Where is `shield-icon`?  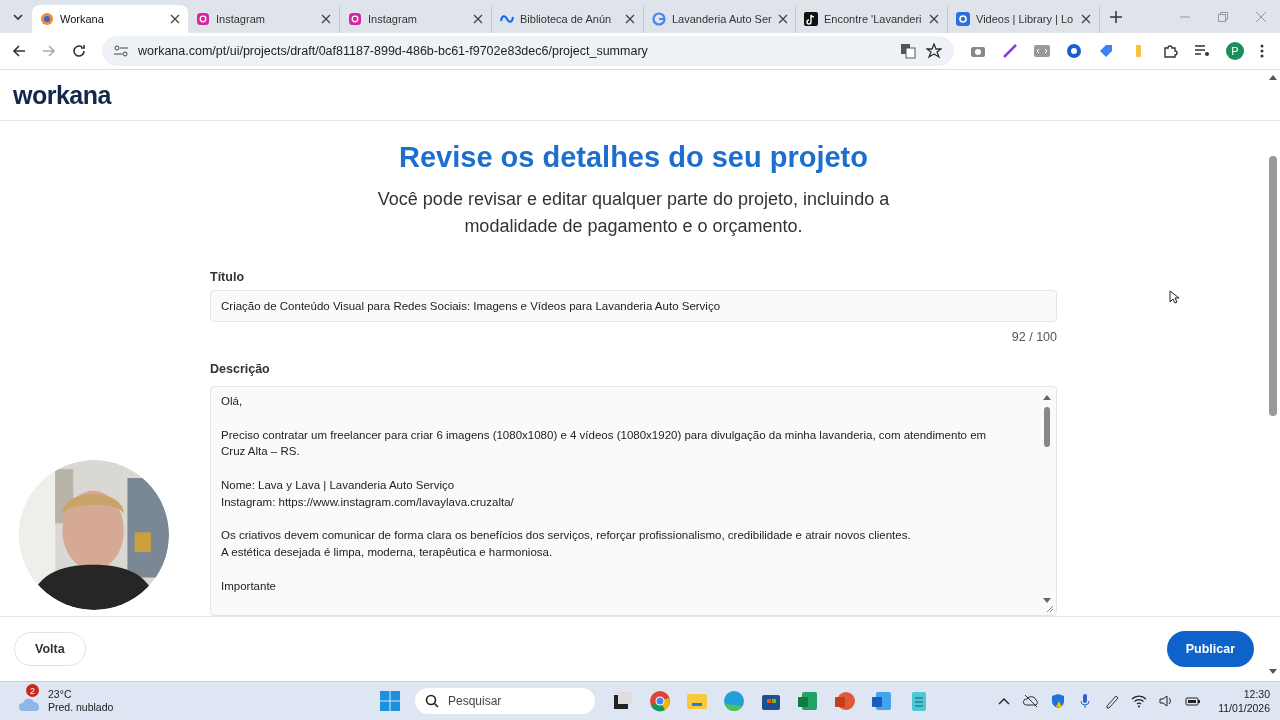
shield-icon is located at coordinates (1058, 701).